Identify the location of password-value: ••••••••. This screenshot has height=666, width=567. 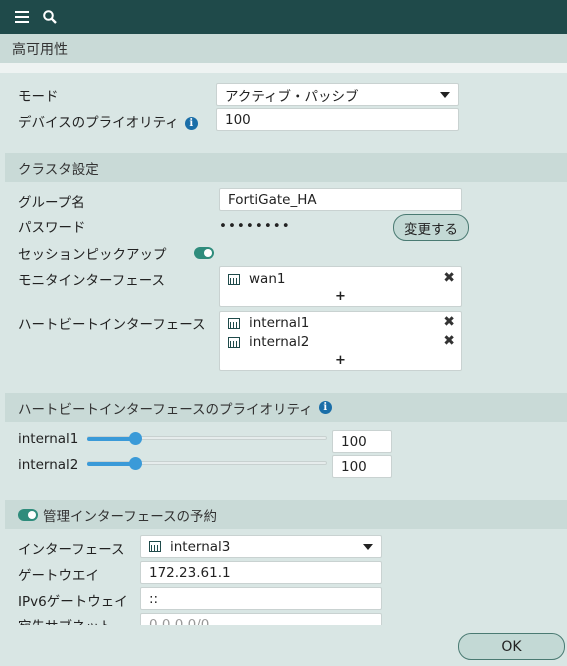
(255, 226).